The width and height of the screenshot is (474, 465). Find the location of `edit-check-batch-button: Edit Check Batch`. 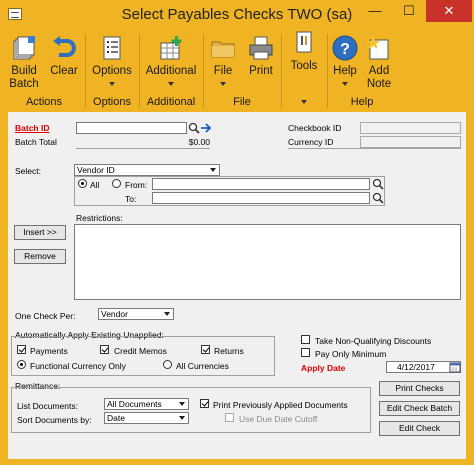

edit-check-batch-button: Edit Check Batch is located at coordinates (419, 408).